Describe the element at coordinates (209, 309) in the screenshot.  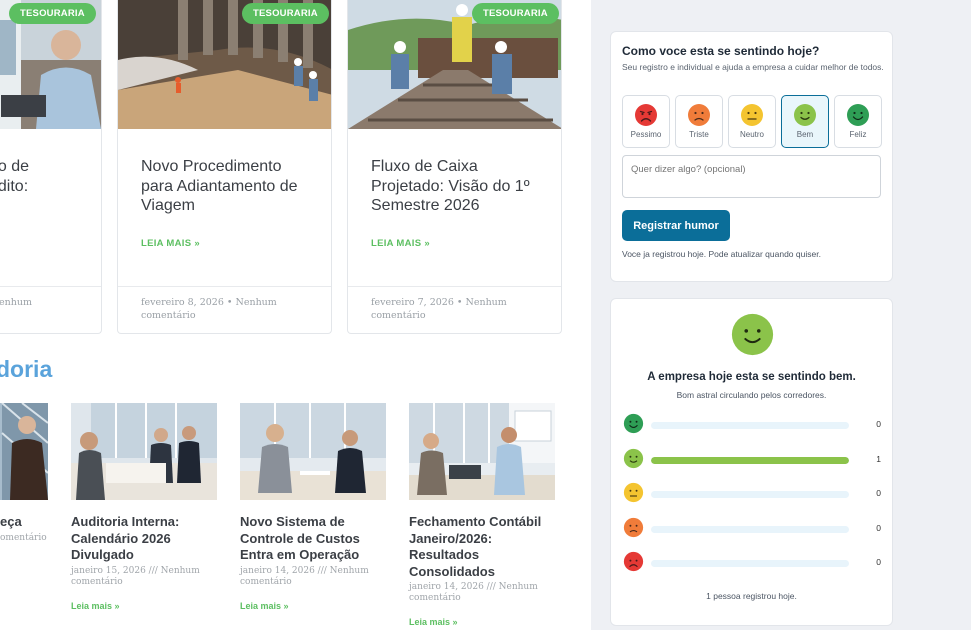
I see `post-meta: fevereiro 8, 2026 • Nenhum comentário` at that location.